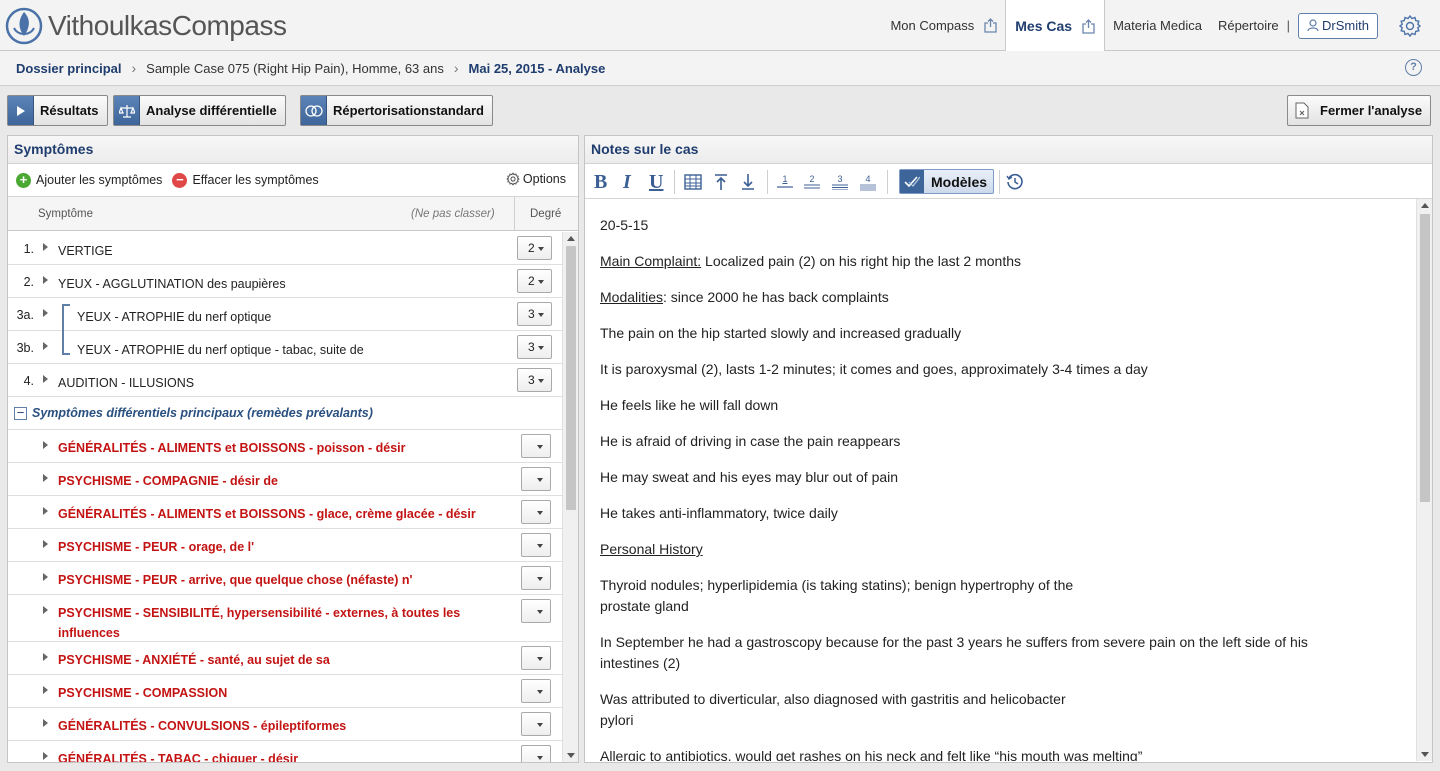 Image resolution: width=1440 pixels, height=771 pixels. I want to click on nav-mon-compass: Mon Compass, so click(943, 25).